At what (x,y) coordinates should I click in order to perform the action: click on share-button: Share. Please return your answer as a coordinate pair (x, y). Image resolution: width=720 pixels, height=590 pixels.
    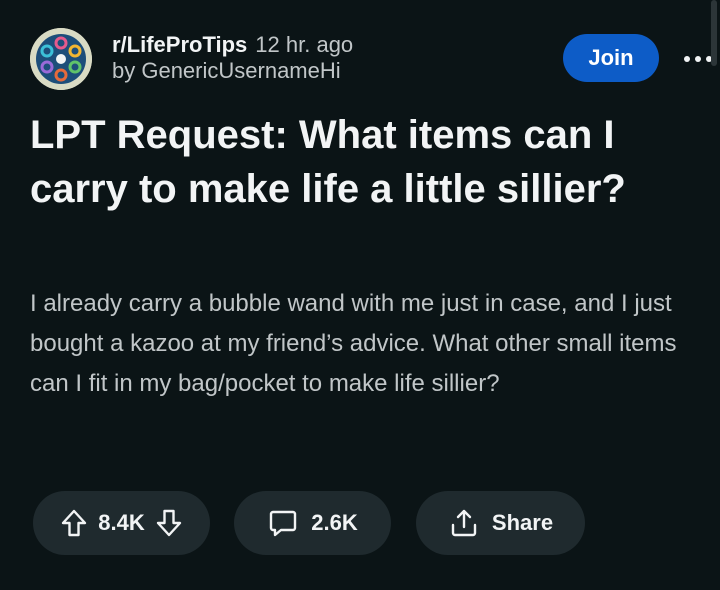
    Looking at the image, I should click on (500, 523).